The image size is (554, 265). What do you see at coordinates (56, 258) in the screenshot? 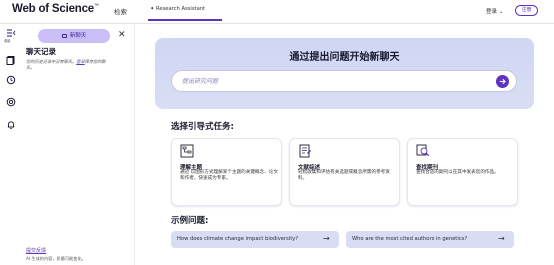
I see `ai-disclaimer: AI 生成的内容，质量可能变化。` at bounding box center [56, 258].